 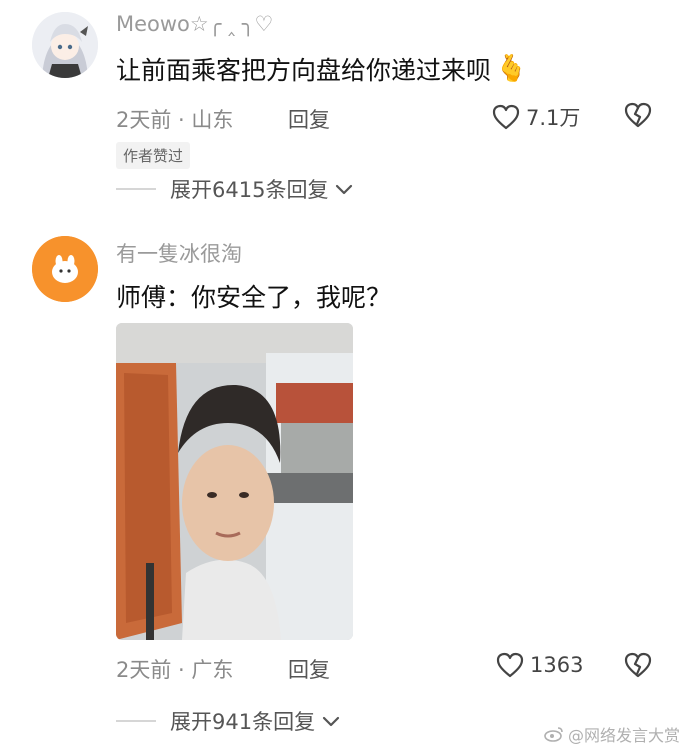 I want to click on finger-heart-emoji: 🫰, so click(x=511, y=69).